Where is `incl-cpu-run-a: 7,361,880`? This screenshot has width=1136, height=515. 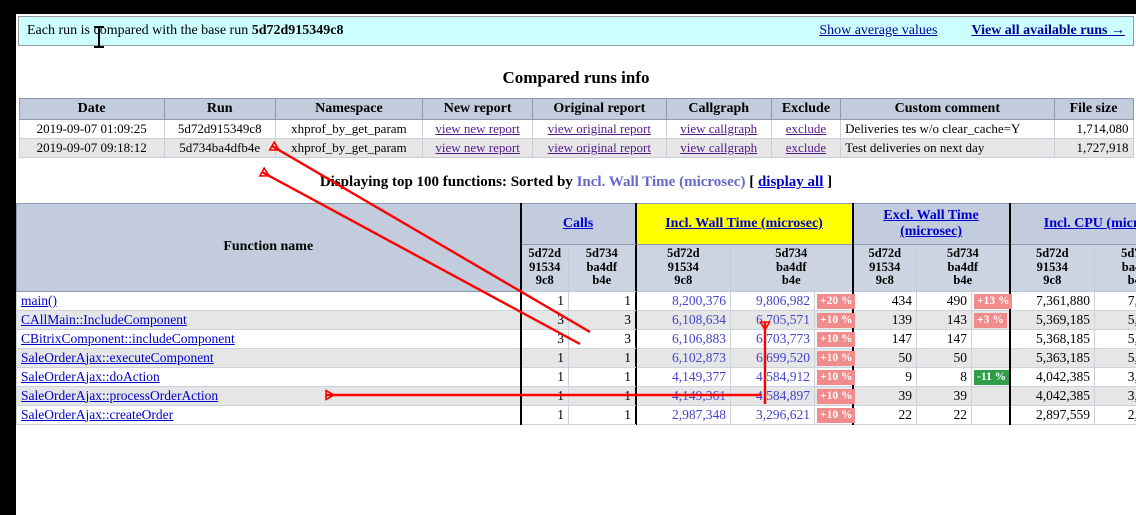
incl-cpu-run-a: 7,361,880 is located at coordinates (1052, 300).